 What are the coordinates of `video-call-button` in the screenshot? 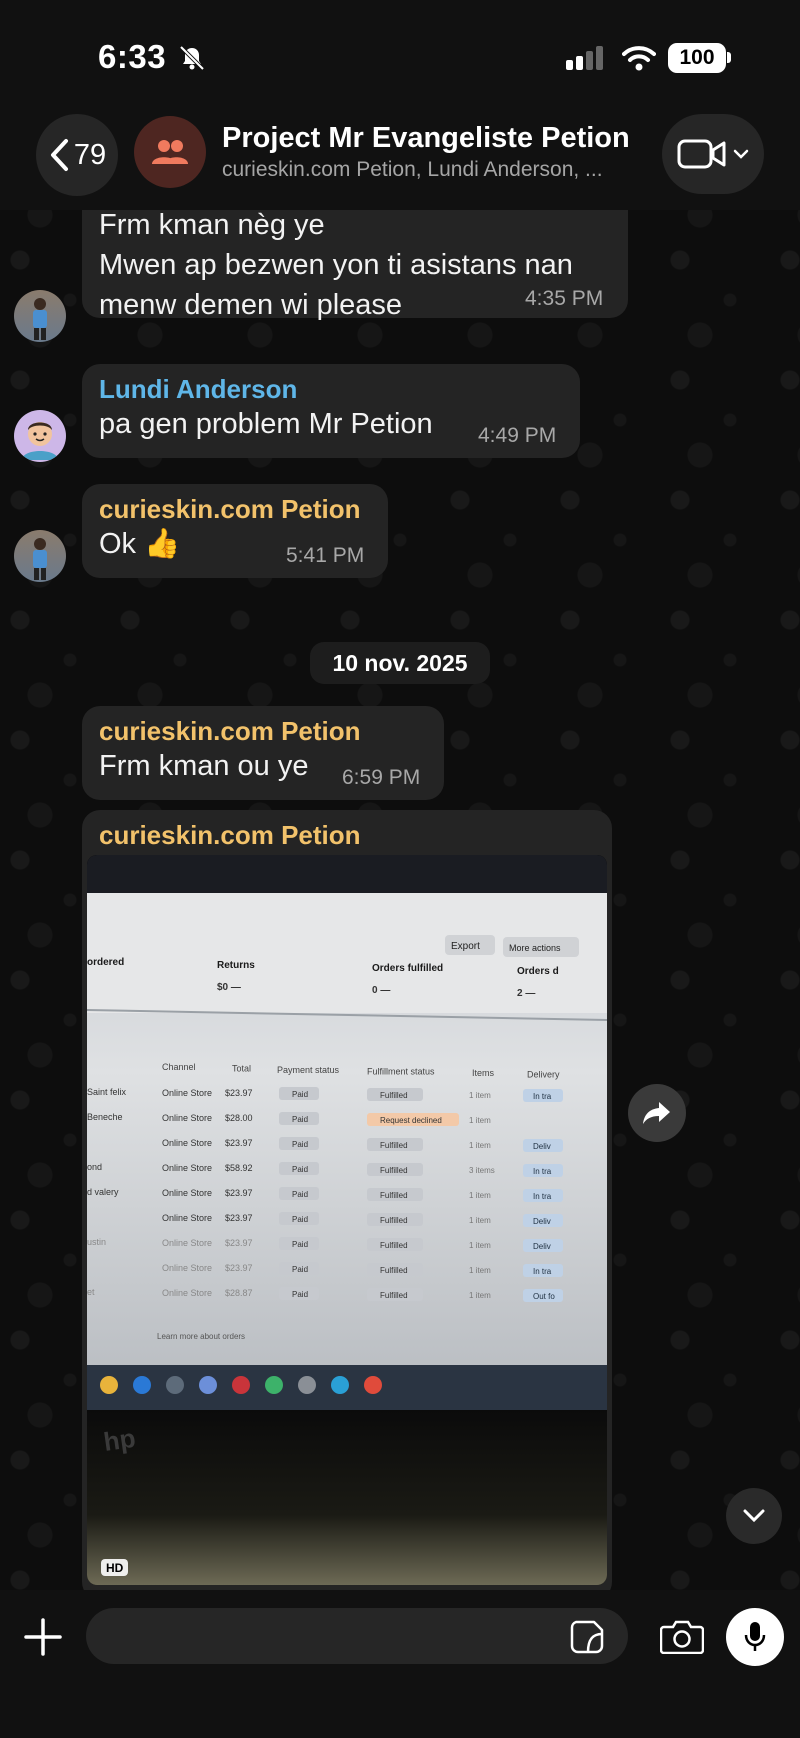 It's located at (713, 154).